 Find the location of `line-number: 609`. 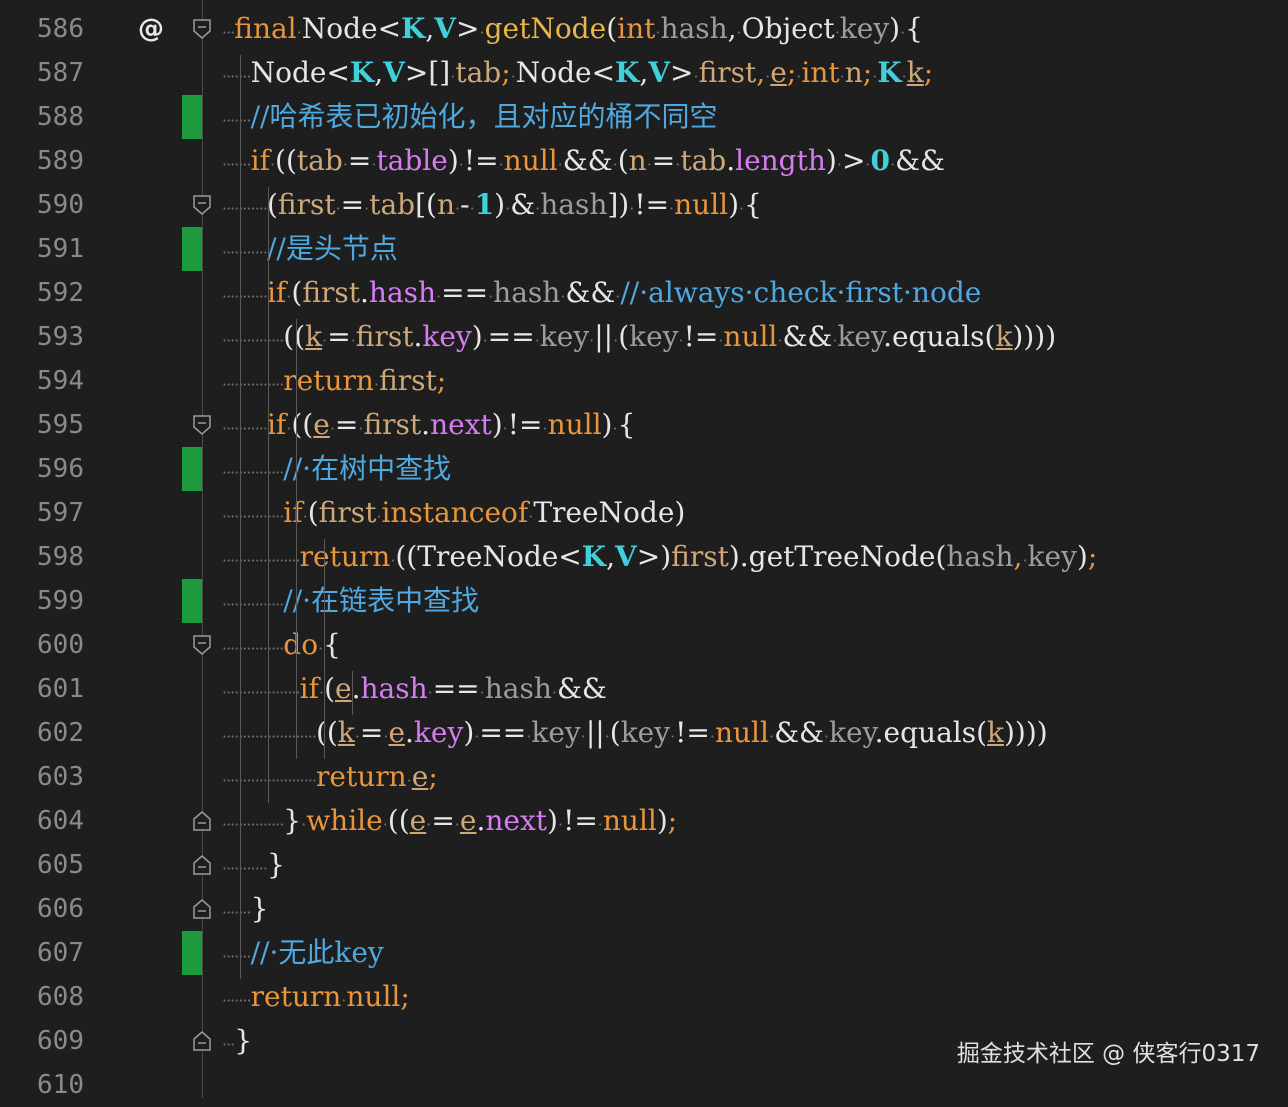

line-number: 609 is located at coordinates (42, 1041).